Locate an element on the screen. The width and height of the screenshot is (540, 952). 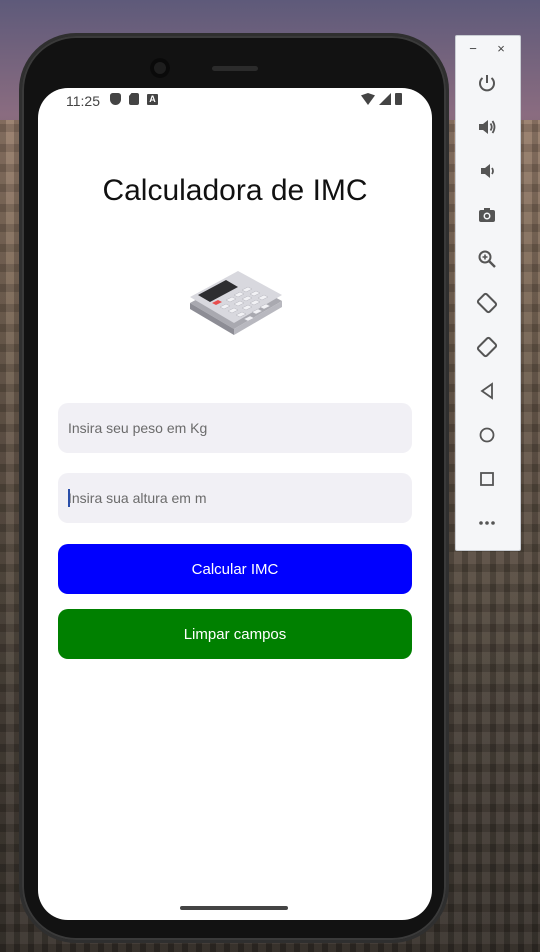
emulator-control-panel: − × is located at coordinates (488, 293).